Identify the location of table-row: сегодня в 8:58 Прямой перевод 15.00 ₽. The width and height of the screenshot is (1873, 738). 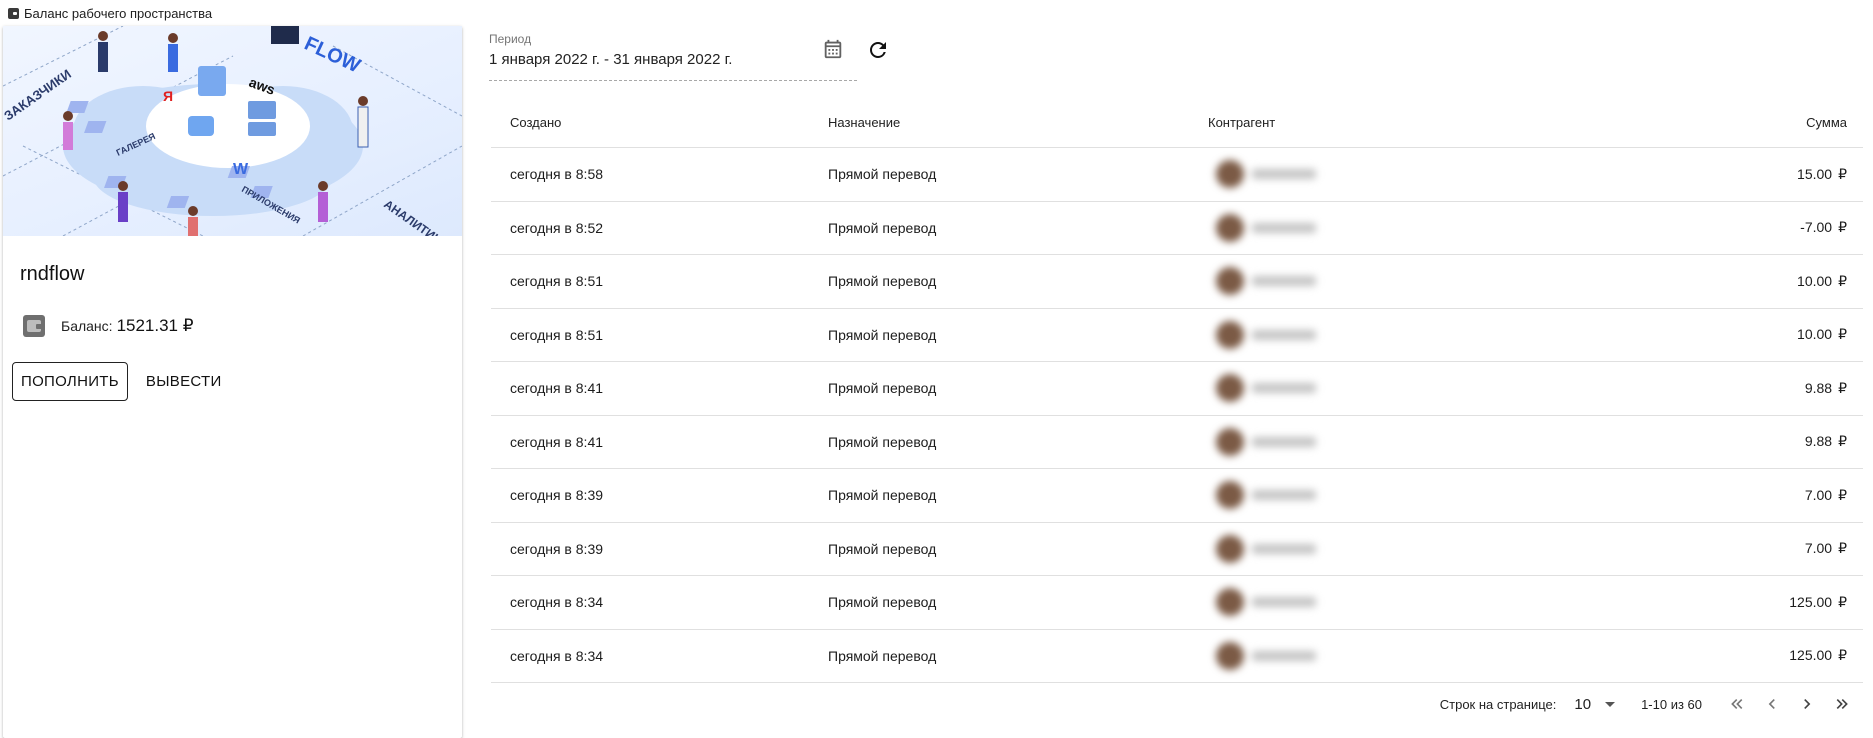
(1177, 175).